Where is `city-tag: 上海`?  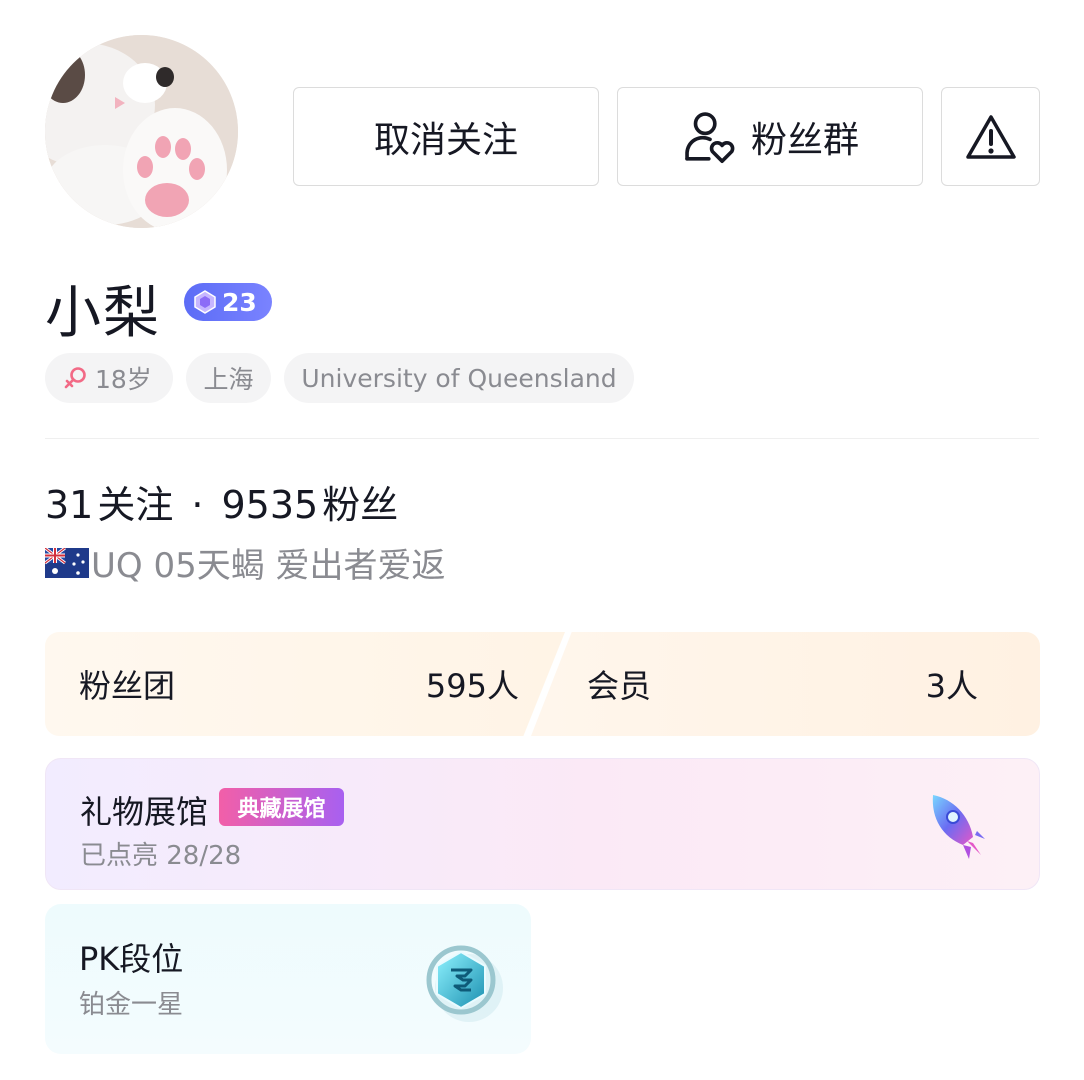
city-tag: 上海 is located at coordinates (228, 378).